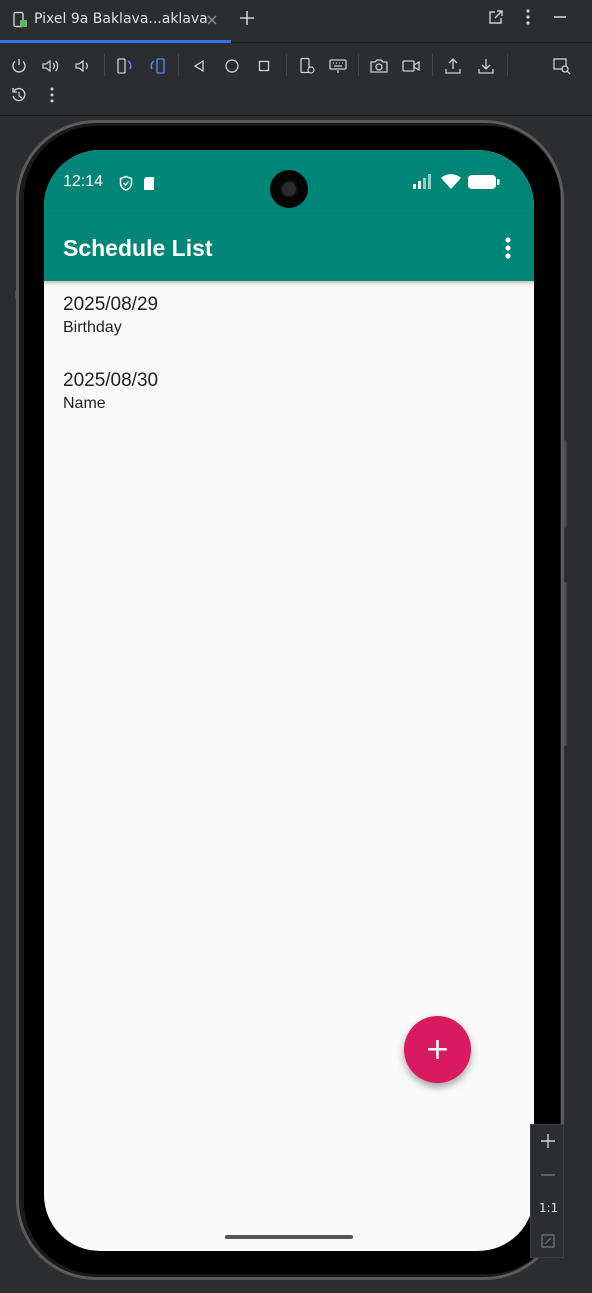 The height and width of the screenshot is (1293, 592). I want to click on schedule-name: Name, so click(84, 403).